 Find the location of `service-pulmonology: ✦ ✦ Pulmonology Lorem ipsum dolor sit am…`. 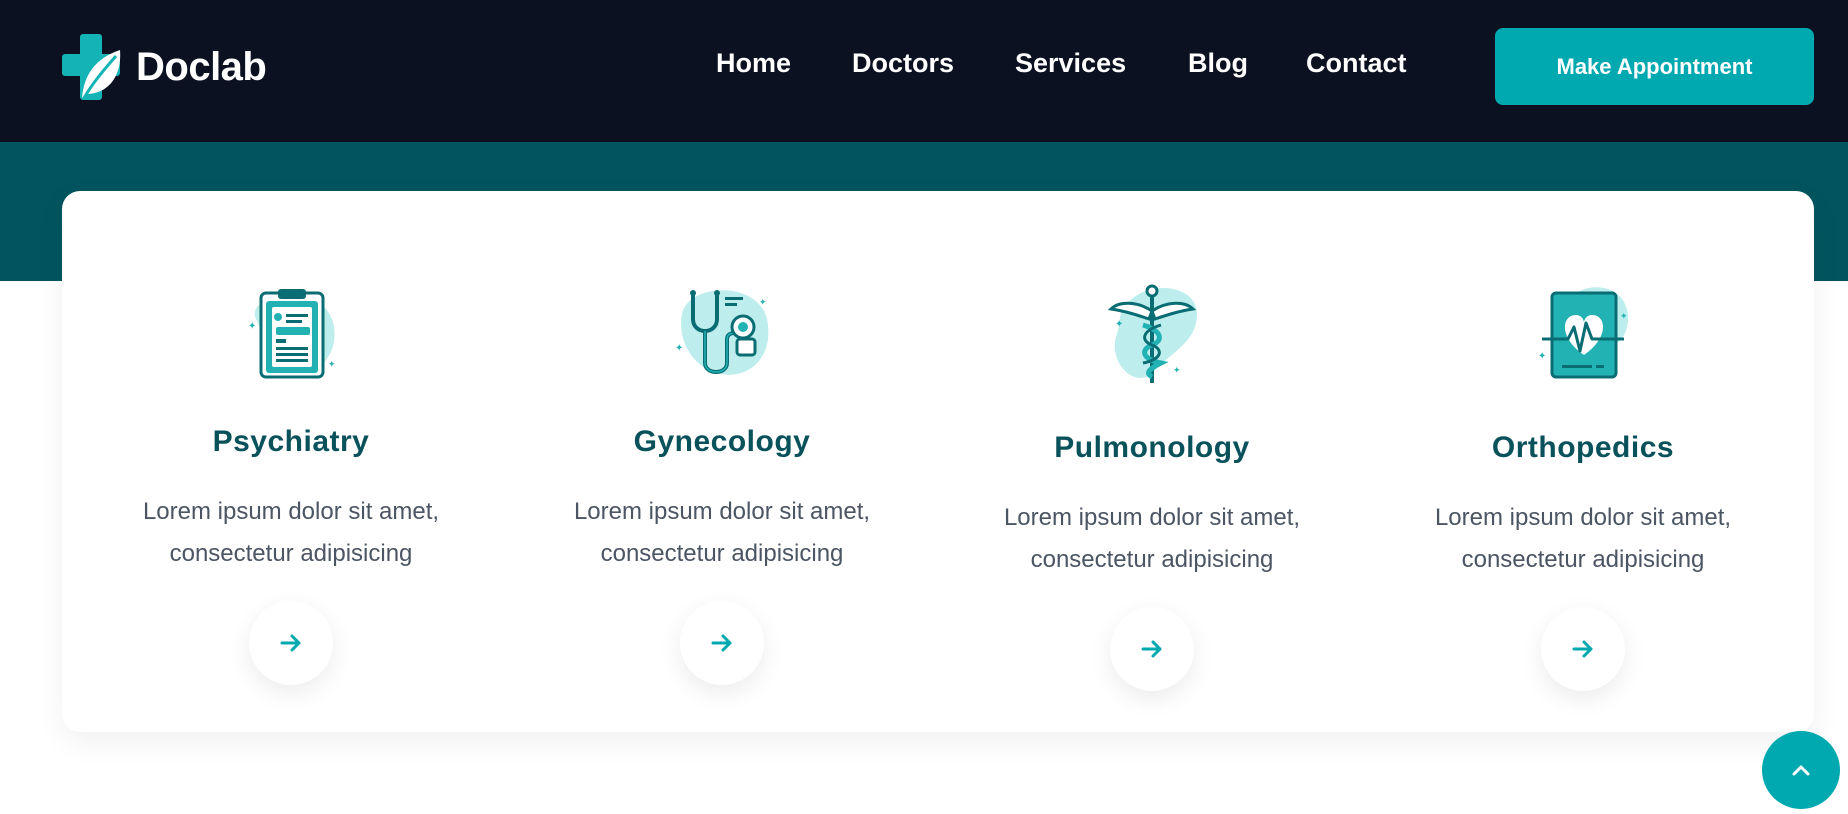

service-pulmonology: ✦ ✦ Pulmonology Lorem ipsum dolor sit am… is located at coordinates (1152, 485).